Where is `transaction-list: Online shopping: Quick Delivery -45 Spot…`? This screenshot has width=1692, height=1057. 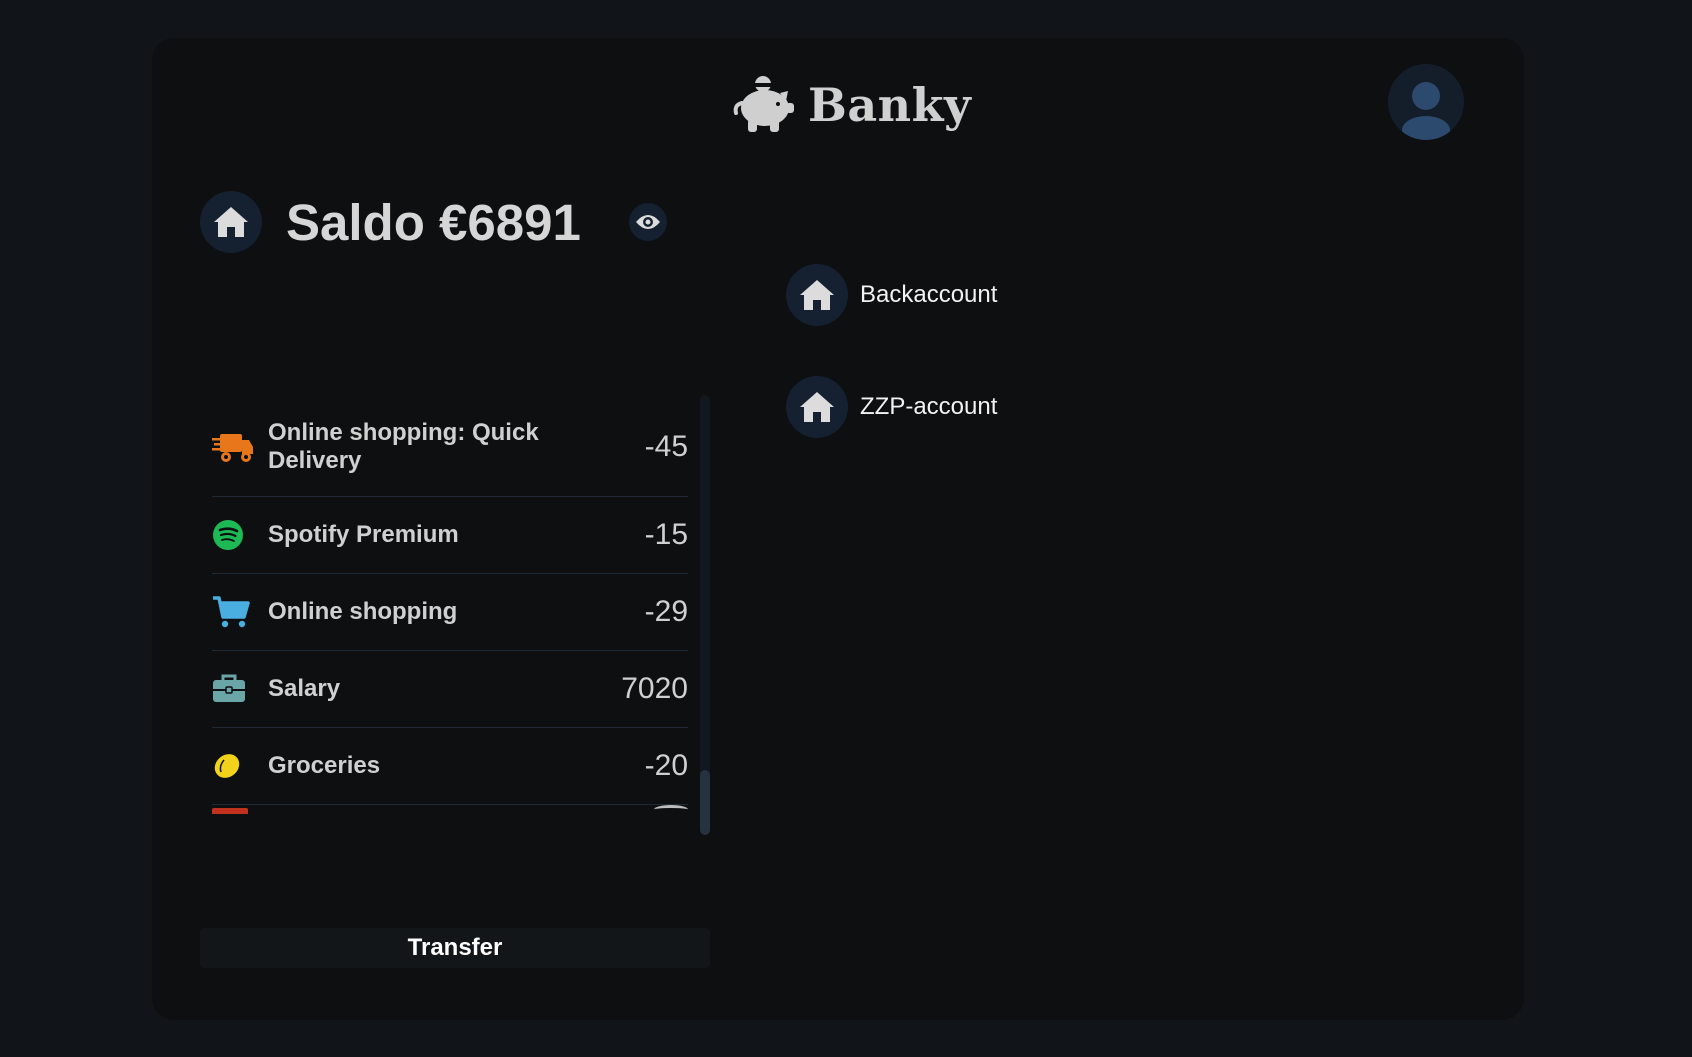 transaction-list: Online shopping: Quick Delivery -45 Spot… is located at coordinates (450, 616).